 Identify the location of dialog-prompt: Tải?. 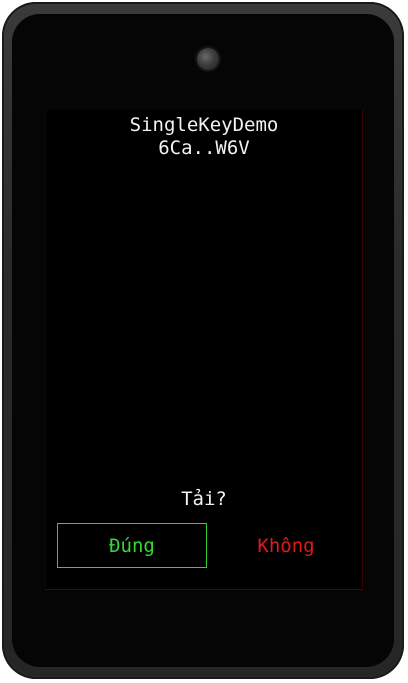
(204, 499).